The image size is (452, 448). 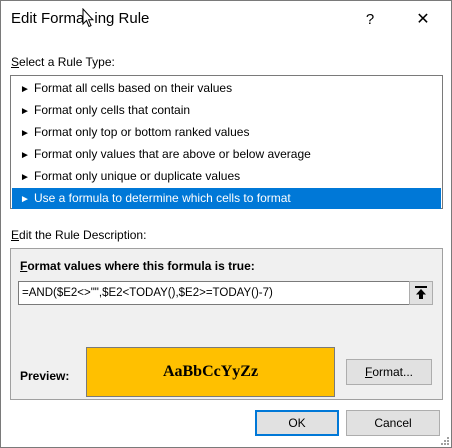 I want to click on rule-type-item-label: Format all cells based on their values, so click(x=133, y=88).